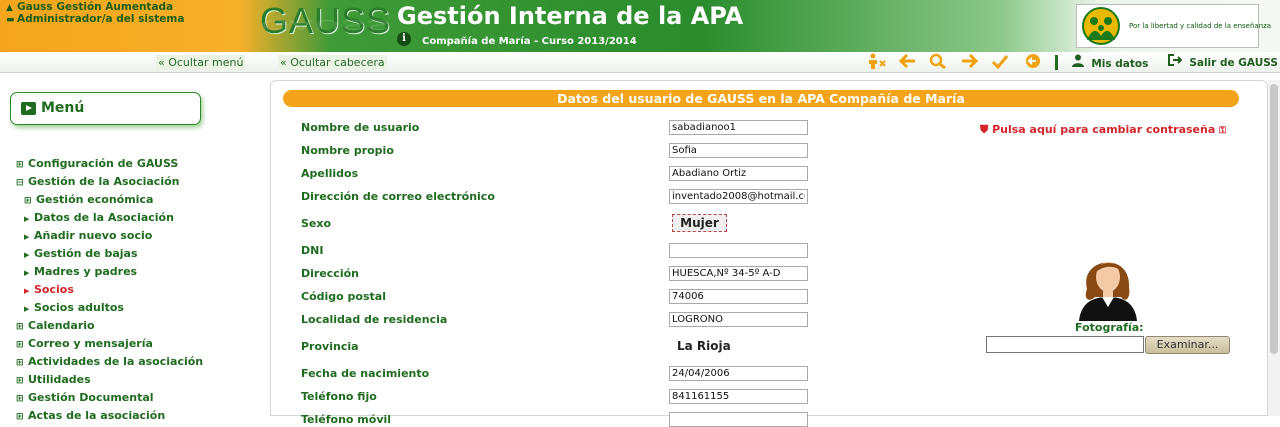 The image size is (1280, 427). I want to click on address-label: Dirección, so click(330, 273).